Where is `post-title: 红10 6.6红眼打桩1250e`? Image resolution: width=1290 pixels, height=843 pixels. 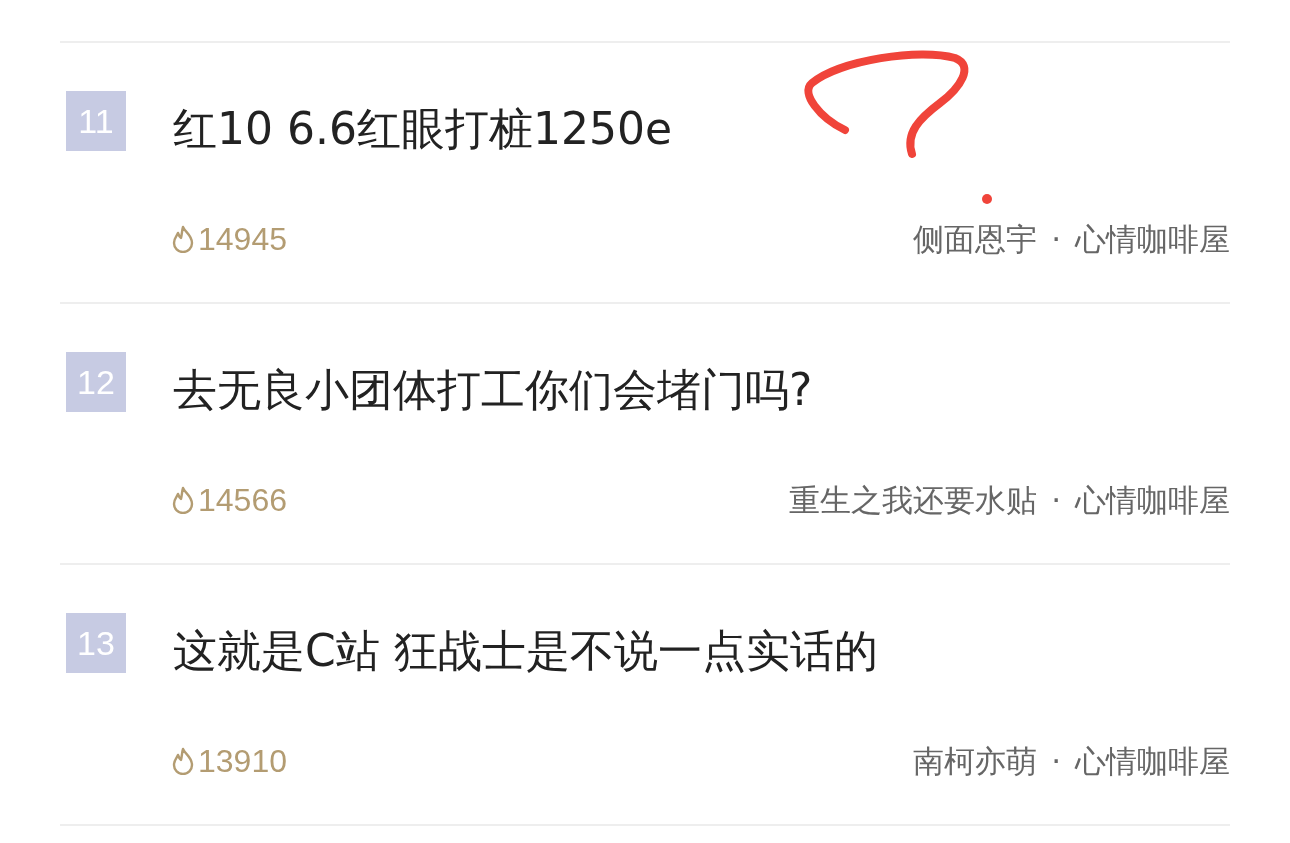 post-title: 红10 6.6红眼打桩1250e is located at coordinates (422, 129).